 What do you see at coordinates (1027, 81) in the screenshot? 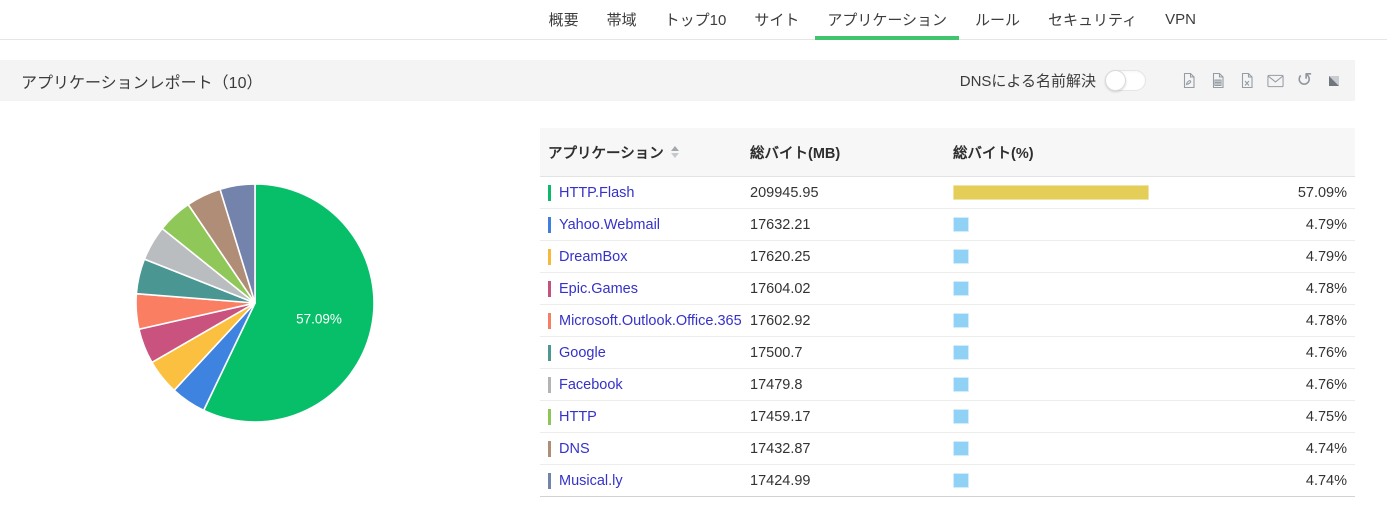
I see `dns-resolve-label: DNSによる名前解決` at bounding box center [1027, 81].